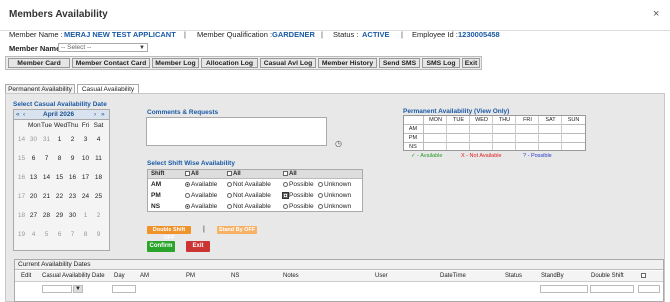 Image resolution: width=670 pixels, height=302 pixels. Describe the element at coordinates (453, 276) in the screenshot. I see `column-header: DateTime` at that location.